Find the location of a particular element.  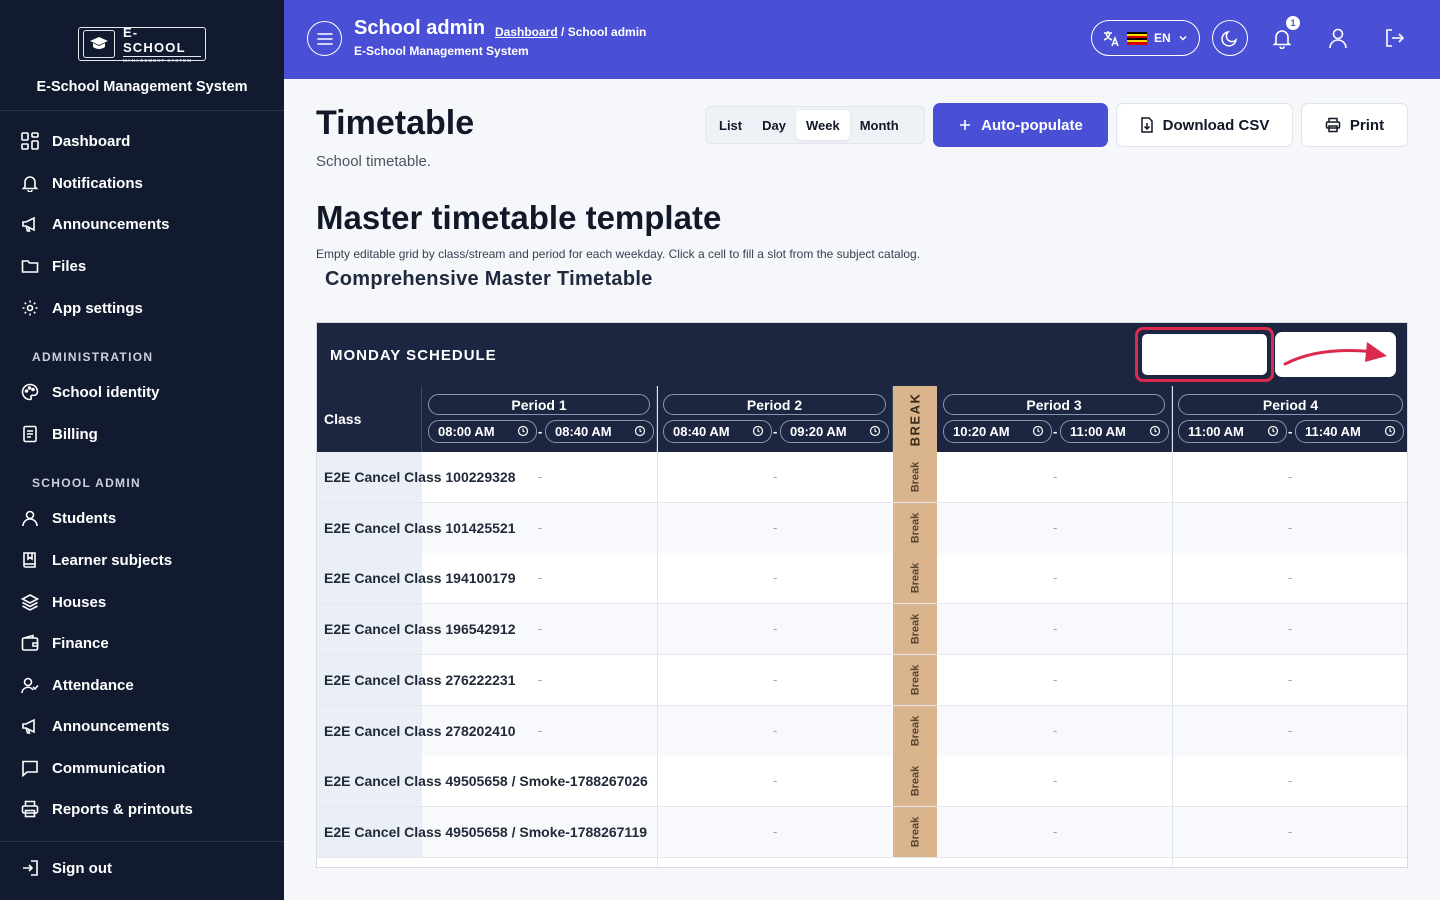

section-administration: ADMINISTRATION is located at coordinates (93, 357).